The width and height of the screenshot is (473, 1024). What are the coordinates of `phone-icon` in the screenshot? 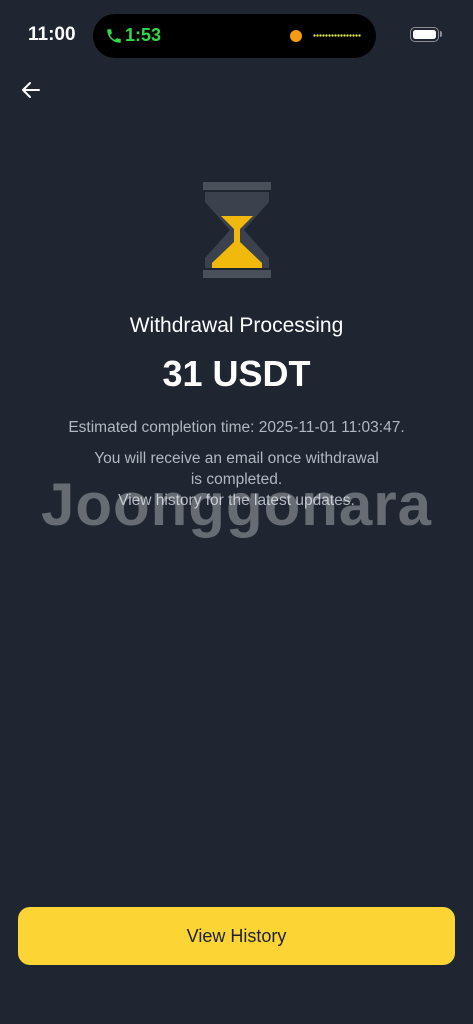 It's located at (114, 36).